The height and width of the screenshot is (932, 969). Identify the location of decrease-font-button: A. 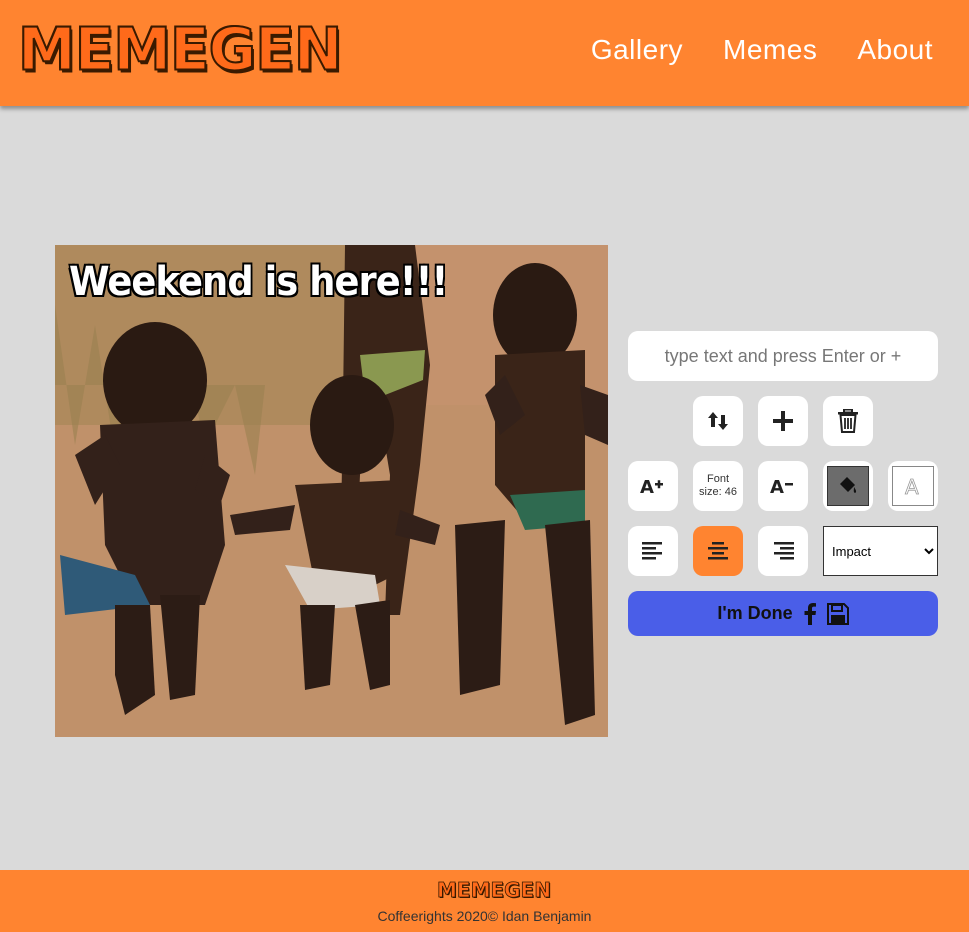
(783, 486).